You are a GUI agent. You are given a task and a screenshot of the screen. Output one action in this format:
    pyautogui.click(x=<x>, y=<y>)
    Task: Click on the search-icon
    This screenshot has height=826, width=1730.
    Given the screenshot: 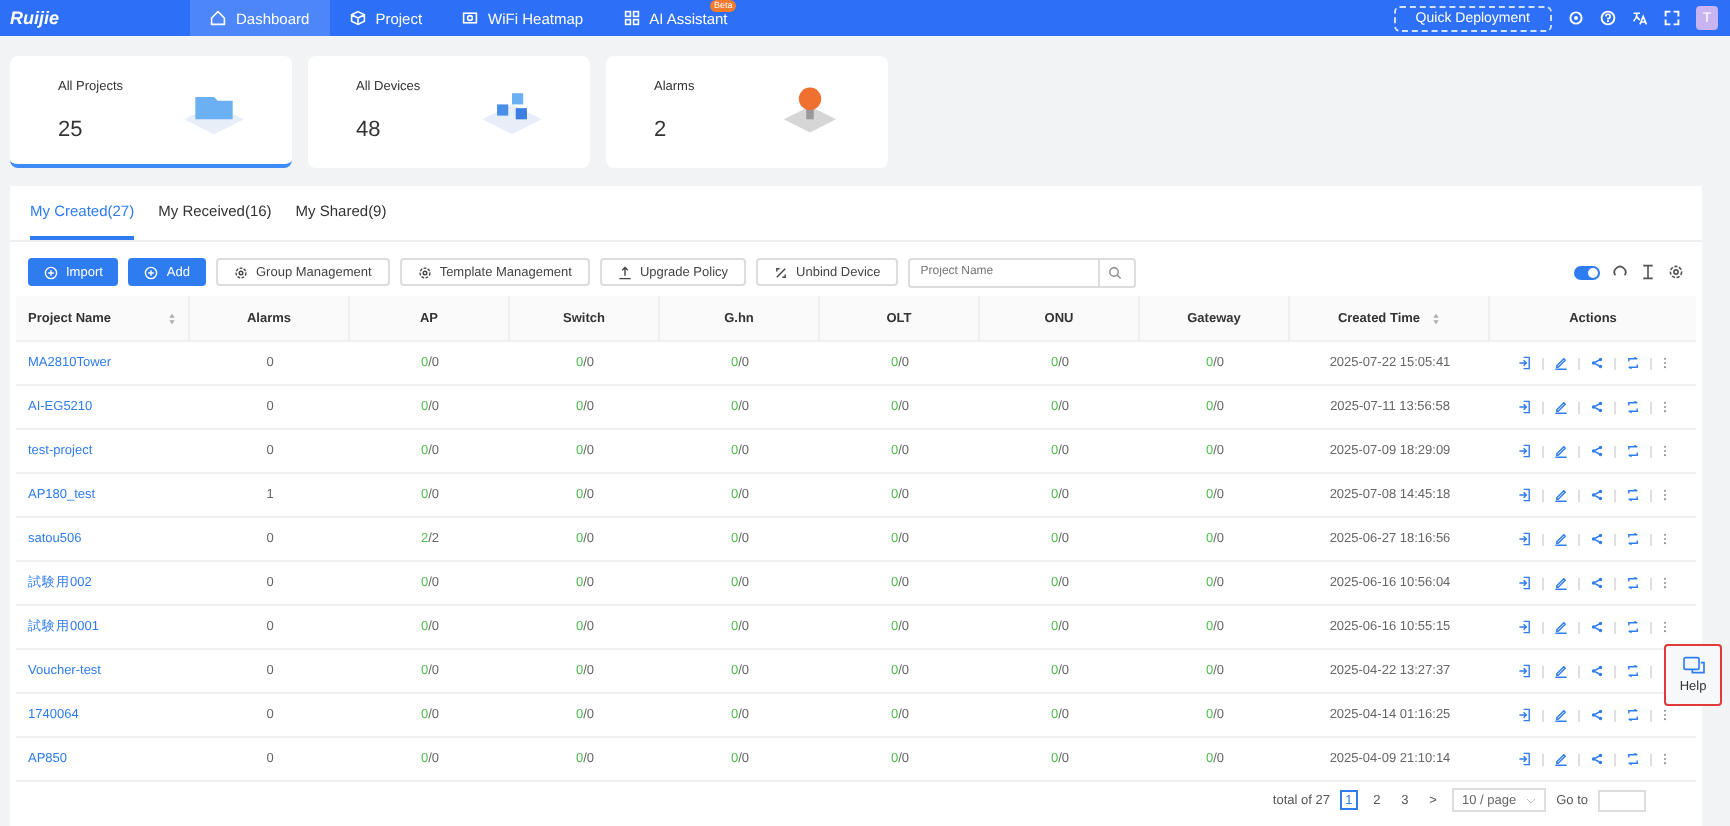 What is the action you would take?
    pyautogui.click(x=1114, y=272)
    